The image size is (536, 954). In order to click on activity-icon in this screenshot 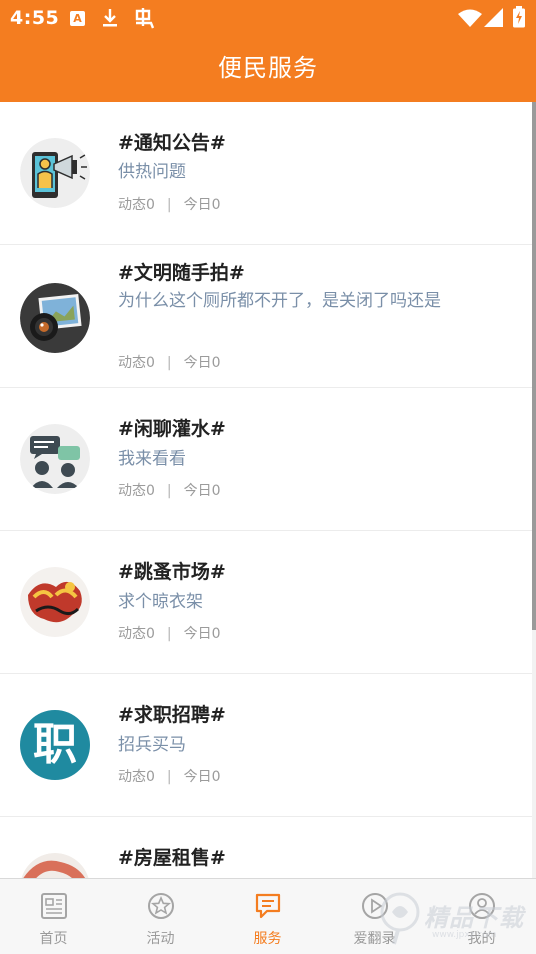, I will do `click(161, 906)`.